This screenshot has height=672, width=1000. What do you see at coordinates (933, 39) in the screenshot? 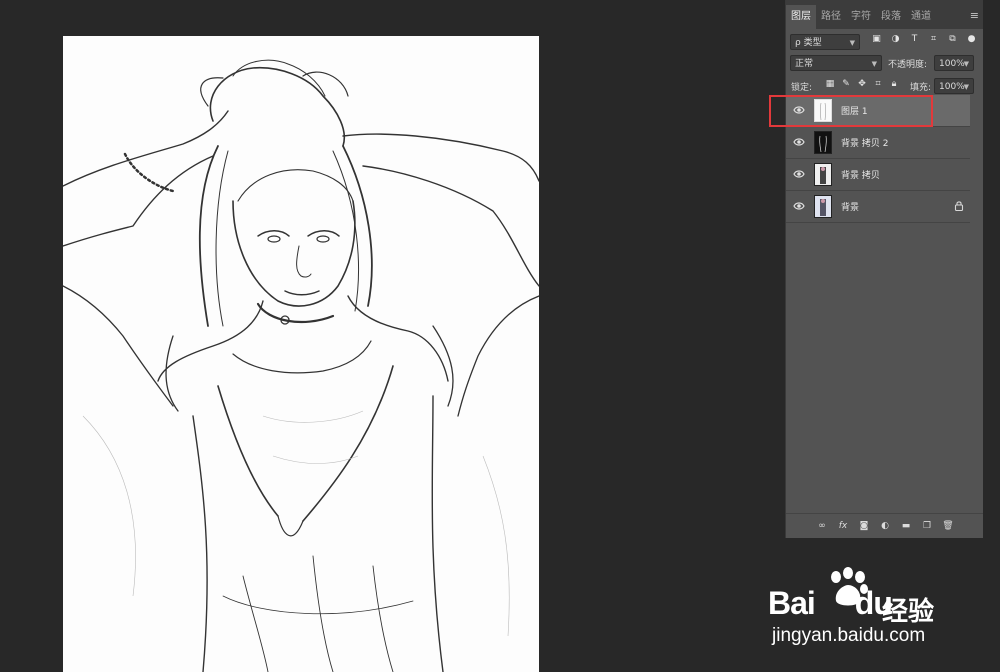
I see `shape-filter-icon: ⌗` at bounding box center [933, 39].